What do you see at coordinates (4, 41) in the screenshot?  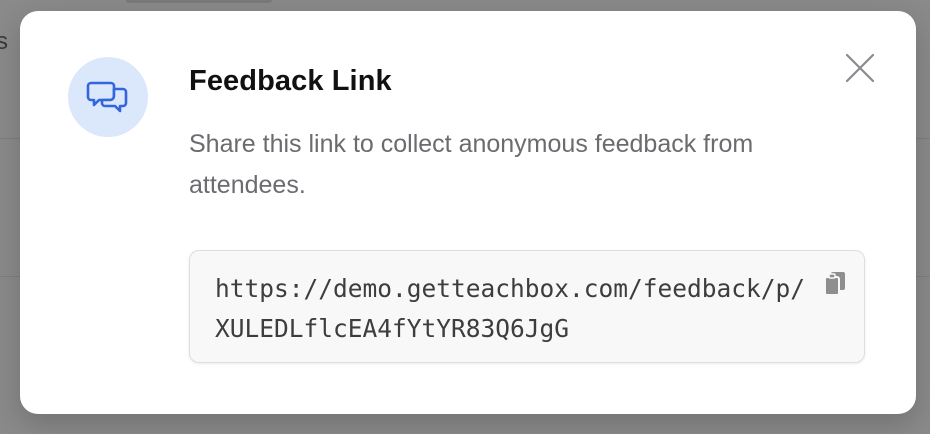 I see `background-text: s` at bounding box center [4, 41].